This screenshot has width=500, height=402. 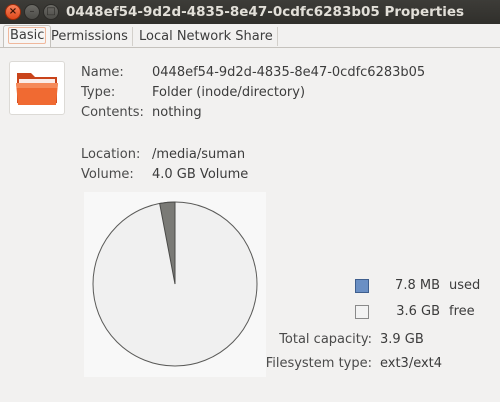 I want to click on maximize-button: □, so click(x=51, y=12).